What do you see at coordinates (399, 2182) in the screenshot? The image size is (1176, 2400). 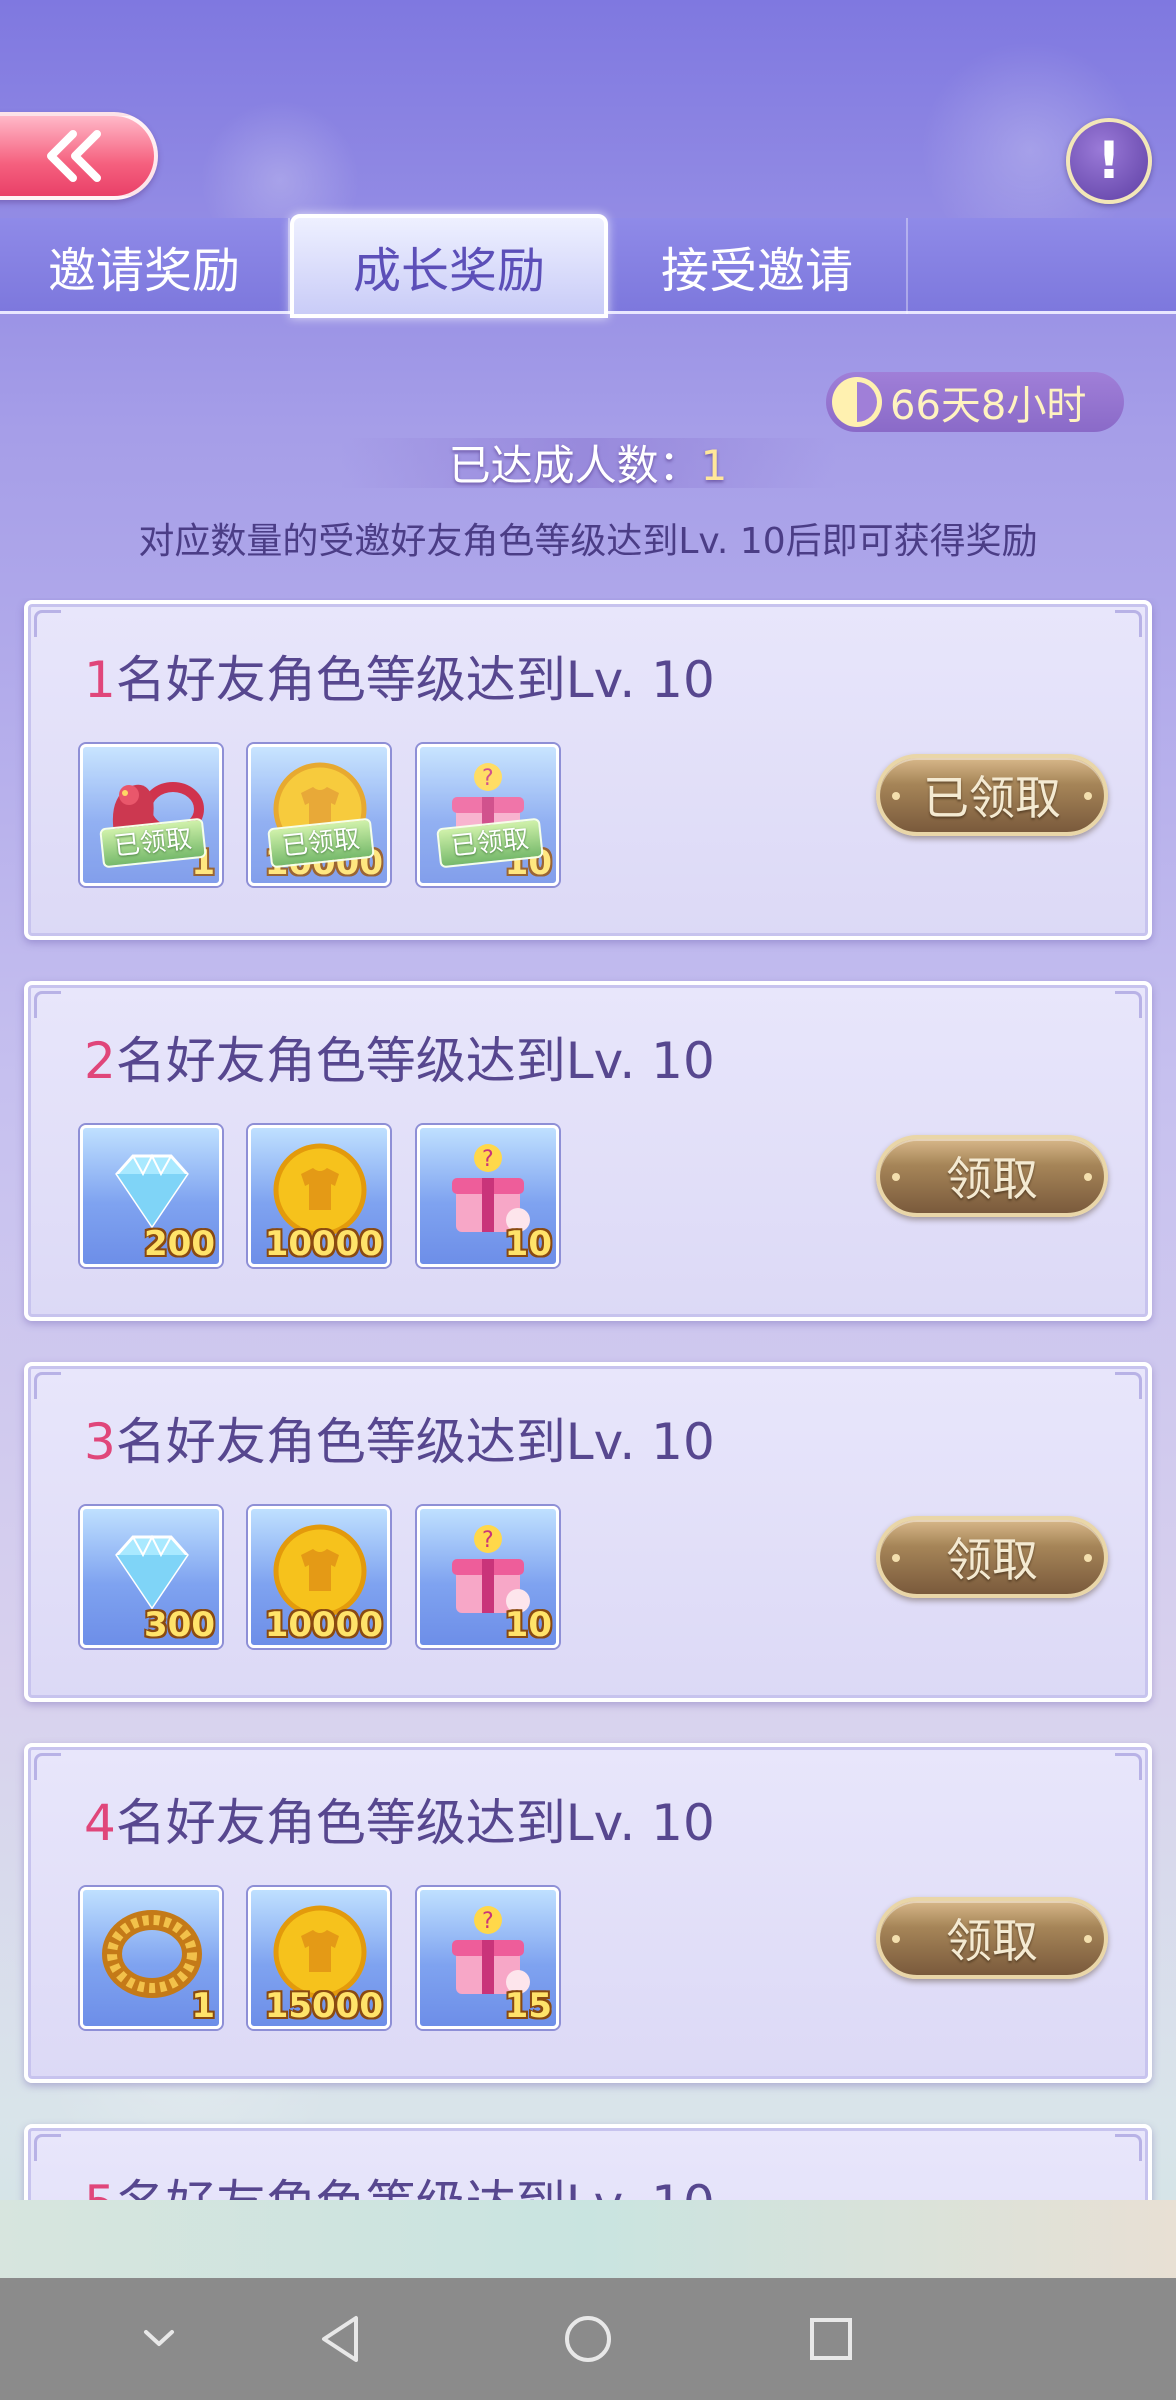 I see `card-title: 5名好友角色等级达到Lv. 10` at bounding box center [399, 2182].